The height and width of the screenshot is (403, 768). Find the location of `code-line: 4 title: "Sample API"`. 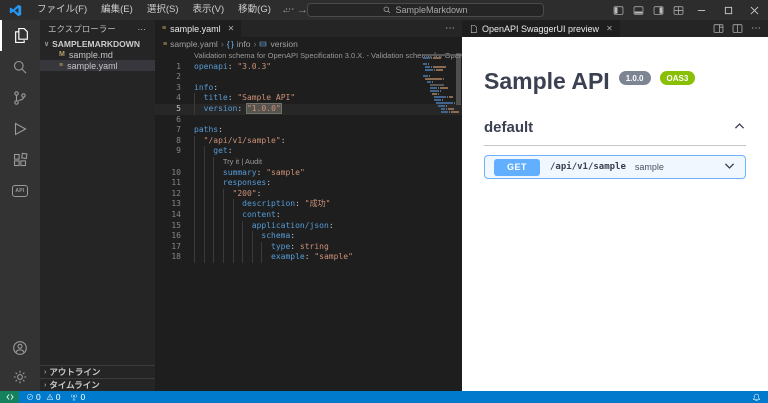

code-line: 4 title: "Sample API" is located at coordinates (308, 98).